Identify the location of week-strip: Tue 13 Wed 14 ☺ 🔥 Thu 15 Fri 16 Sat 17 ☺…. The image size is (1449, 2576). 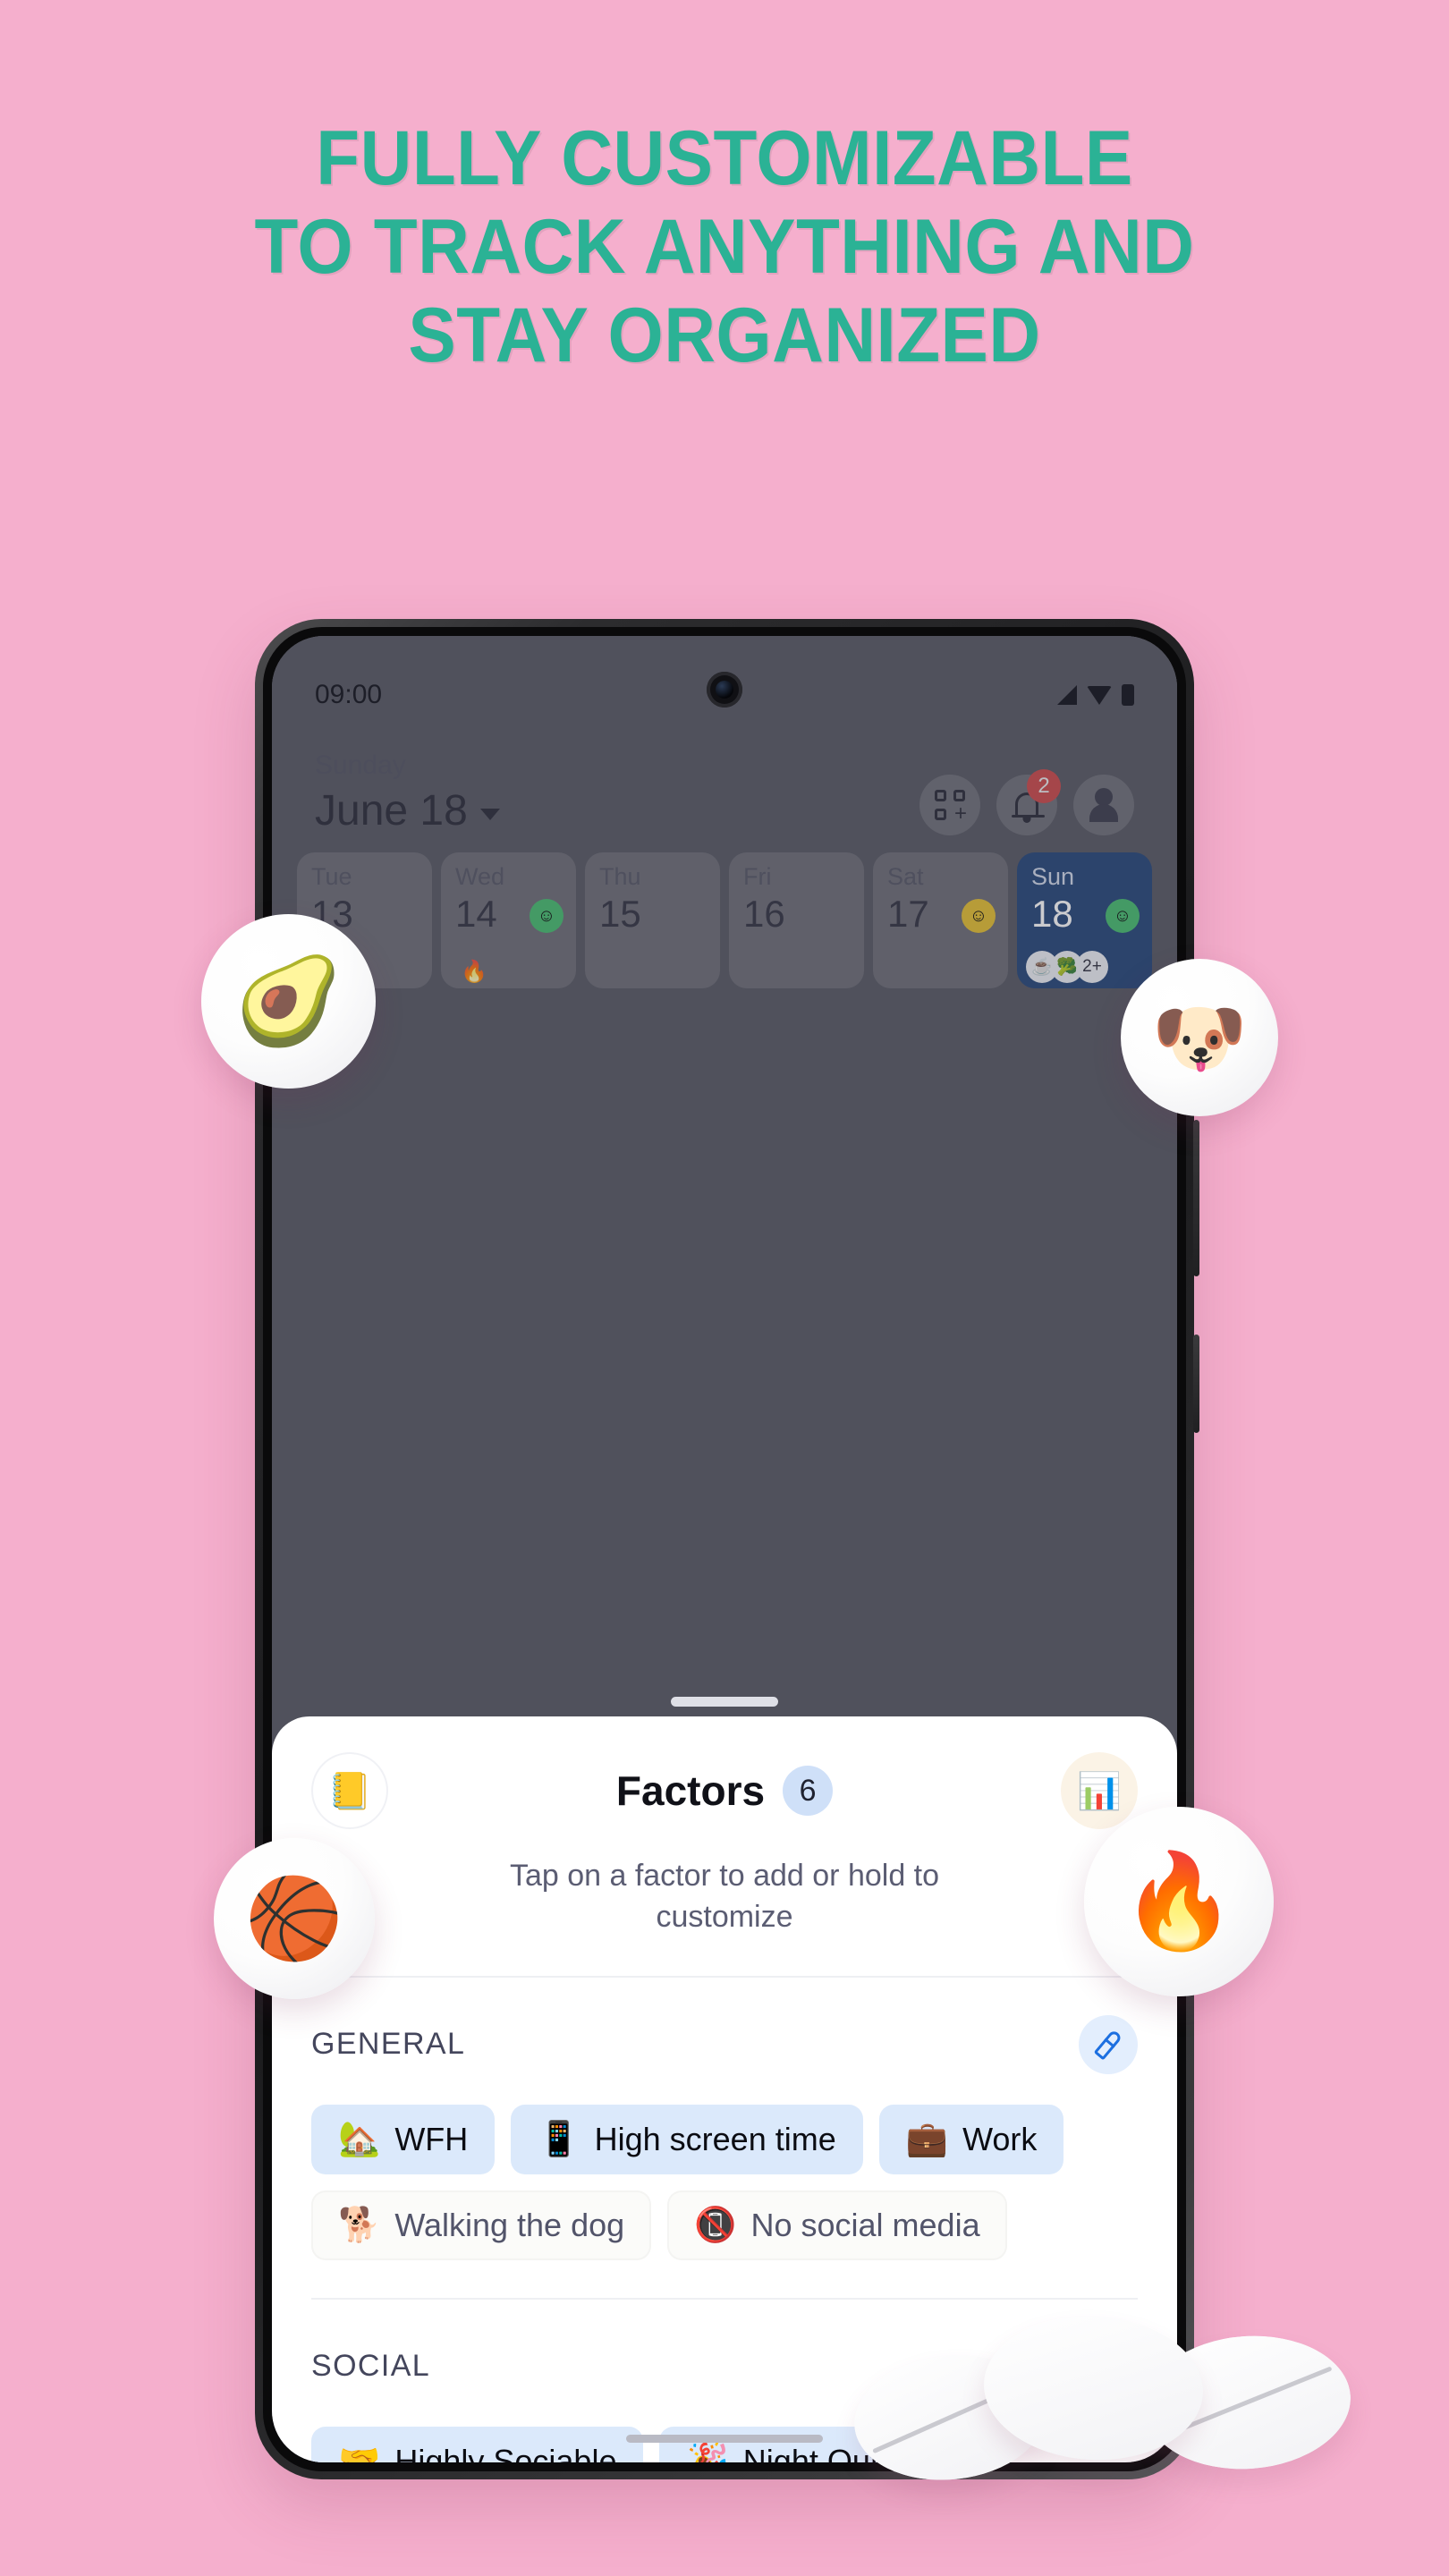
(724, 920).